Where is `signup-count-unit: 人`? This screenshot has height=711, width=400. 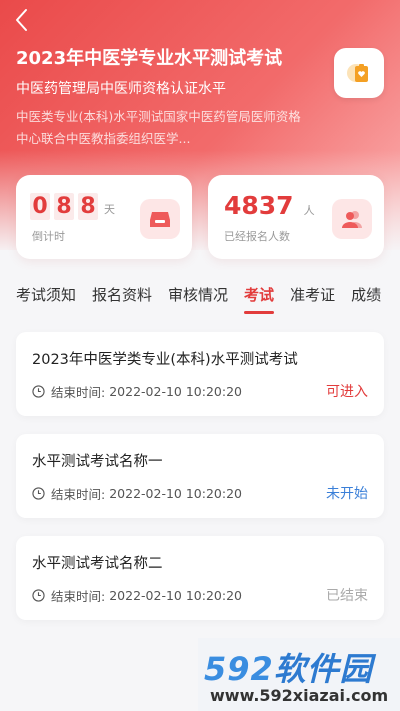 signup-count-unit: 人 is located at coordinates (309, 210).